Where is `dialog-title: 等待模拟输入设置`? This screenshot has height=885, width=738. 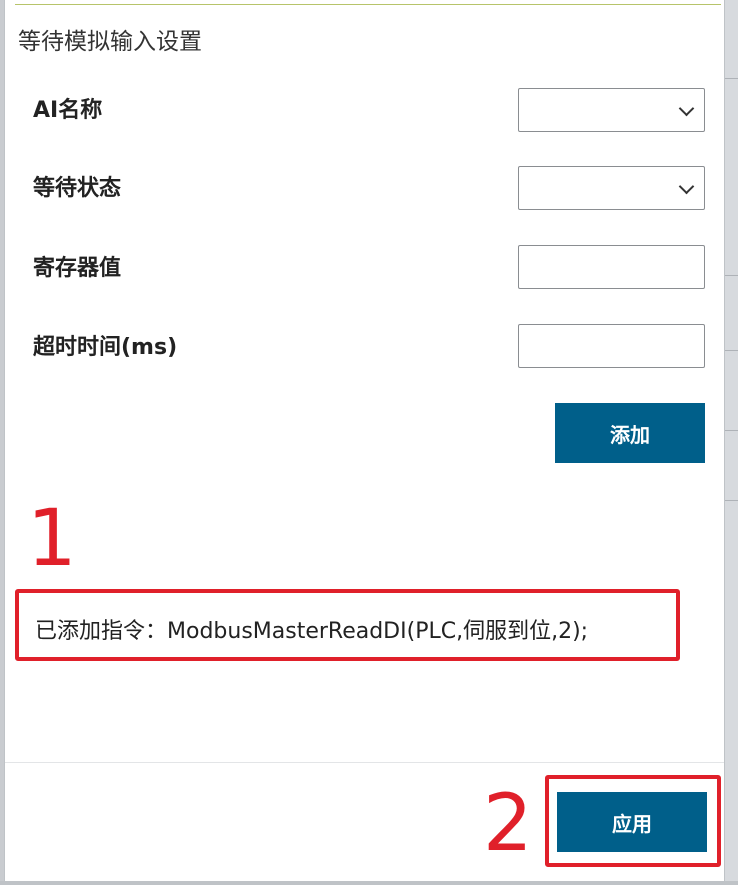
dialog-title: 等待模拟输入设置 is located at coordinates (110, 42).